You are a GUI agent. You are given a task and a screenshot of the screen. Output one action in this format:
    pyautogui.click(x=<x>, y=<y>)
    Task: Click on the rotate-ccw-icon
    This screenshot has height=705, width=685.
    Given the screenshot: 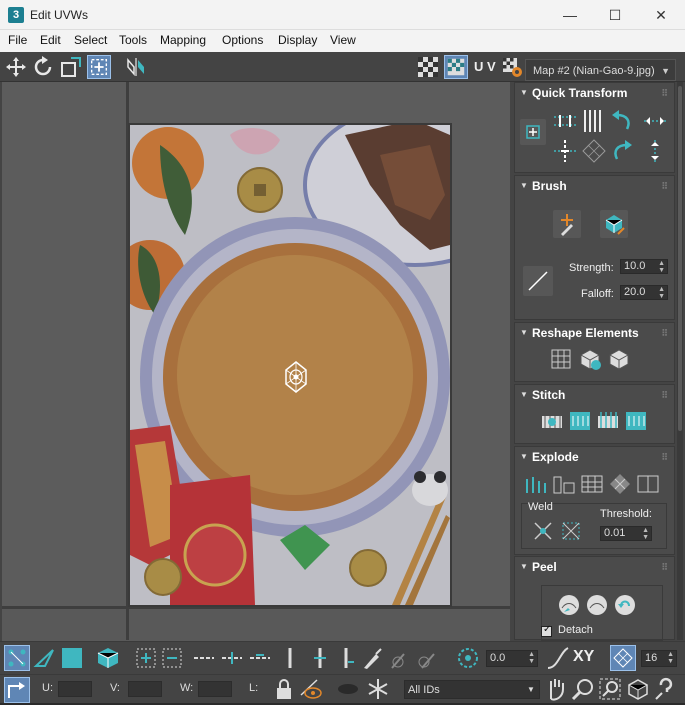 What is the action you would take?
    pyautogui.click(x=622, y=121)
    